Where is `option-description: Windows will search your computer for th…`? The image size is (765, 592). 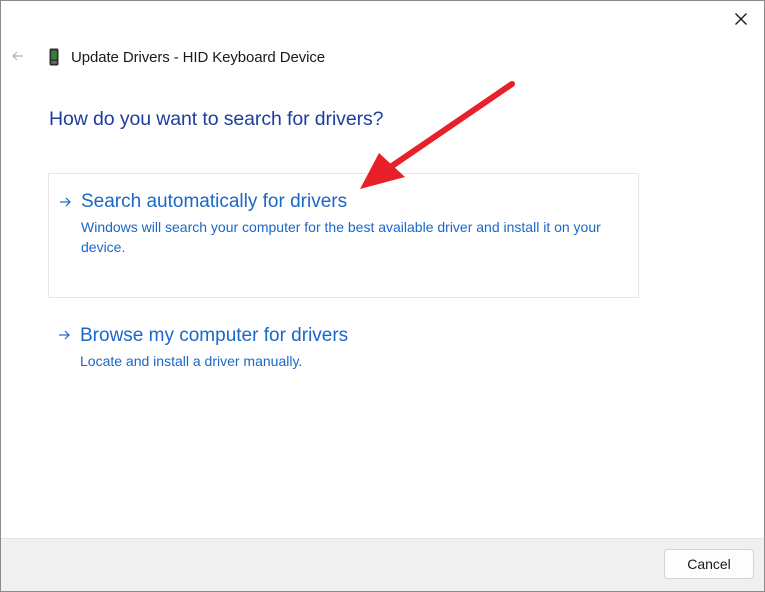
option-description: Windows will search your computer for th… is located at coordinates (341, 237).